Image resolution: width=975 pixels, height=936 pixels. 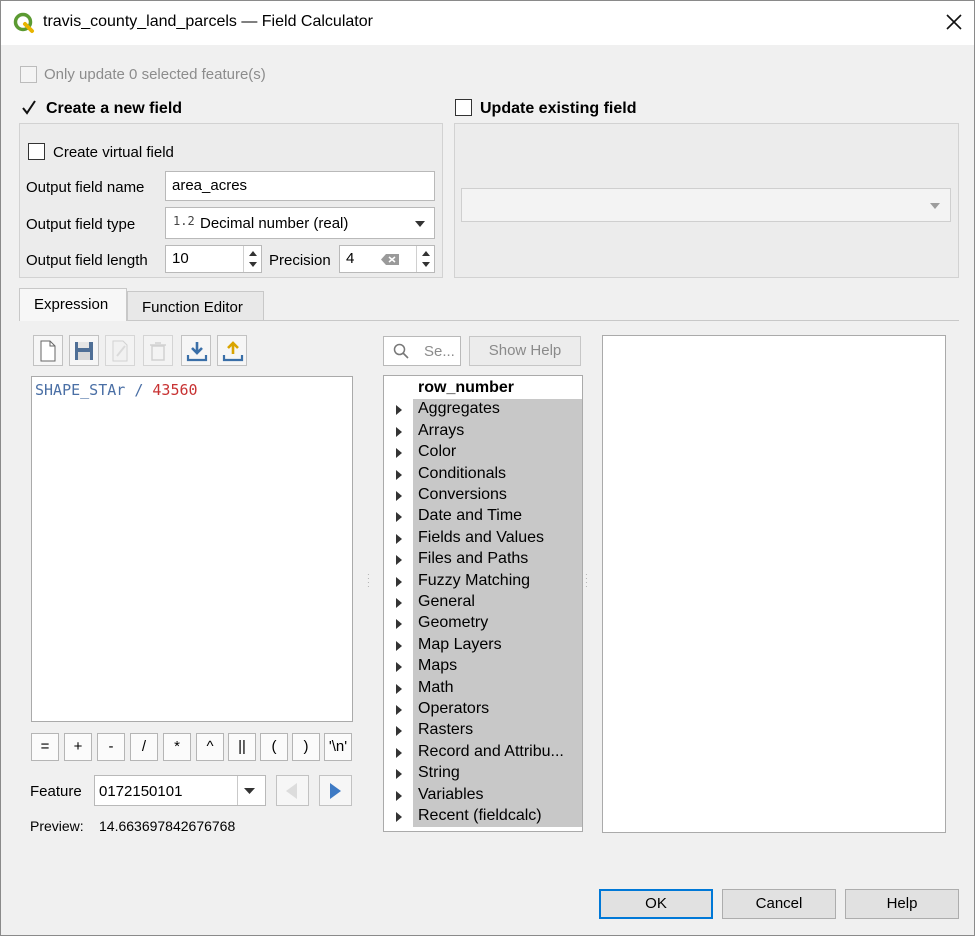 I want to click on export-button, so click(x=232, y=350).